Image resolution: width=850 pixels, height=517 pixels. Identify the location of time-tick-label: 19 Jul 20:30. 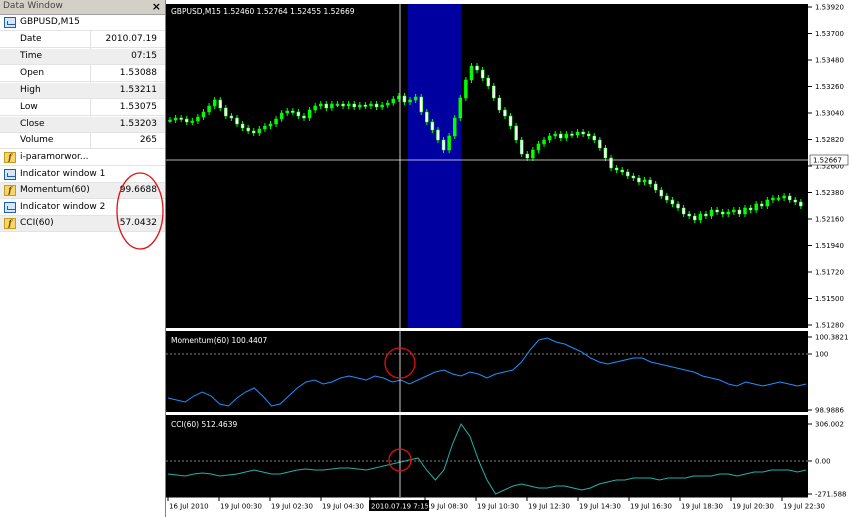
(753, 507).